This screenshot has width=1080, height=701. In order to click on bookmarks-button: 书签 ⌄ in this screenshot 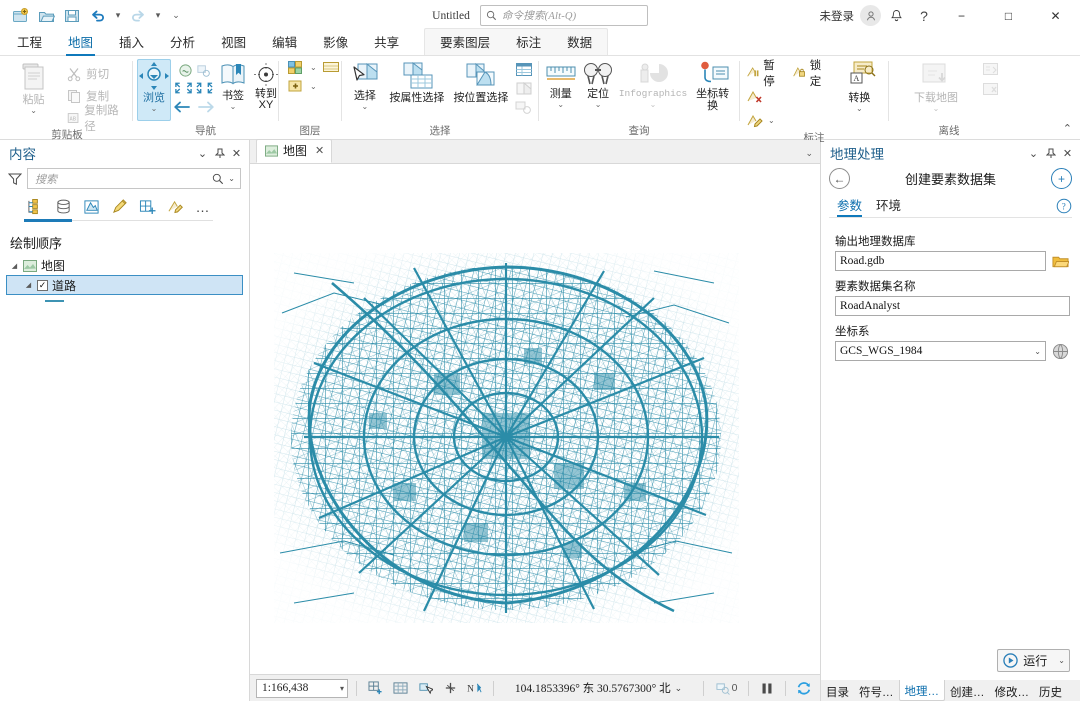, I will do `click(233, 85)`.